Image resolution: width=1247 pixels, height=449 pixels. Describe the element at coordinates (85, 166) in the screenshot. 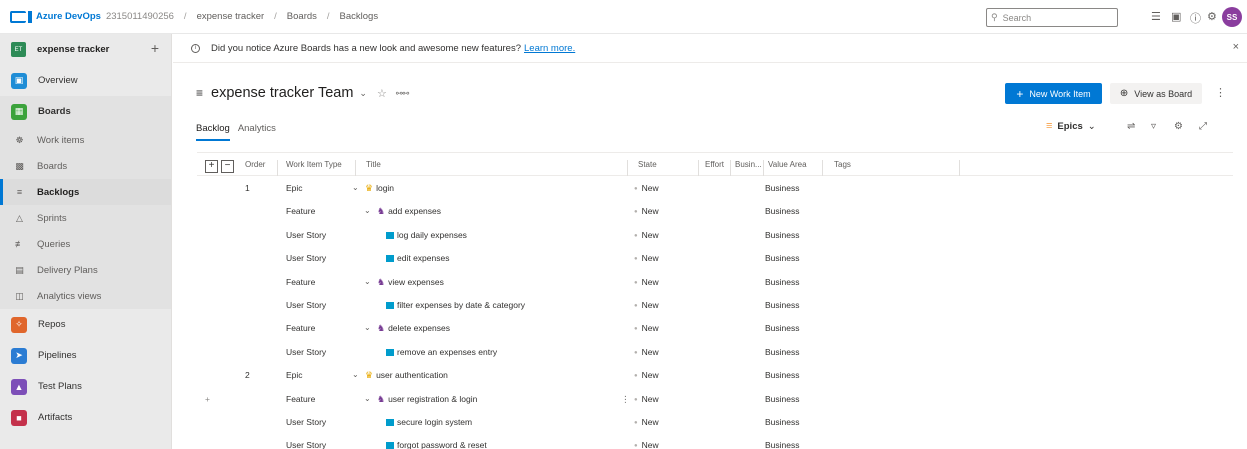

I see `sidebar-item-boards: ▩ Boards` at that location.